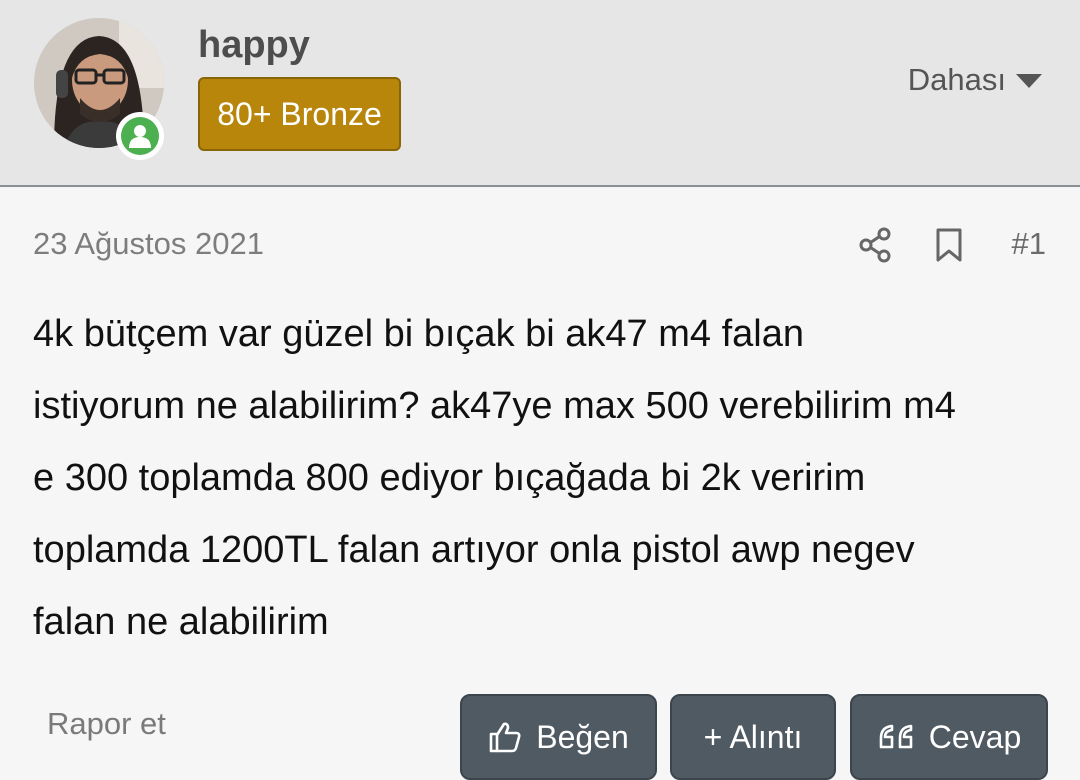 This screenshot has width=1080, height=780. I want to click on user-online-icon, so click(140, 136).